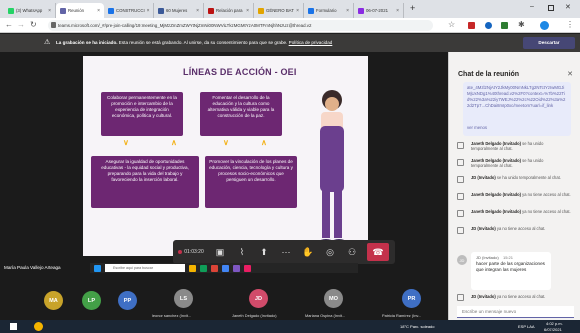 This screenshot has height=333, width=580. I want to click on participant-avatar: LS, so click(183, 298).